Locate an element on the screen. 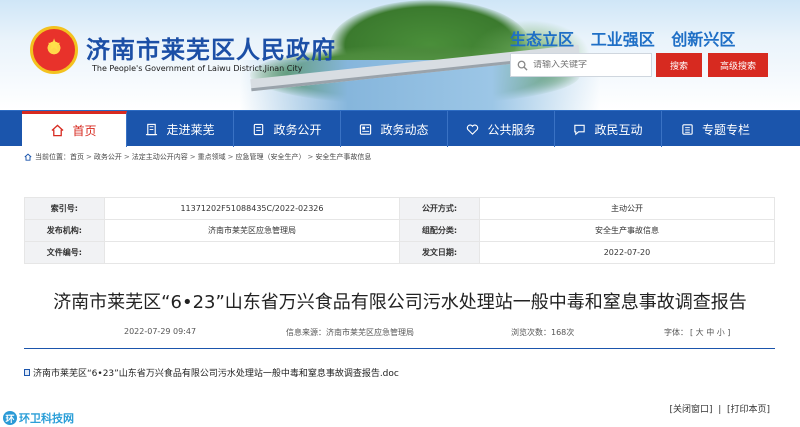  divider is located at coordinates (399, 348).